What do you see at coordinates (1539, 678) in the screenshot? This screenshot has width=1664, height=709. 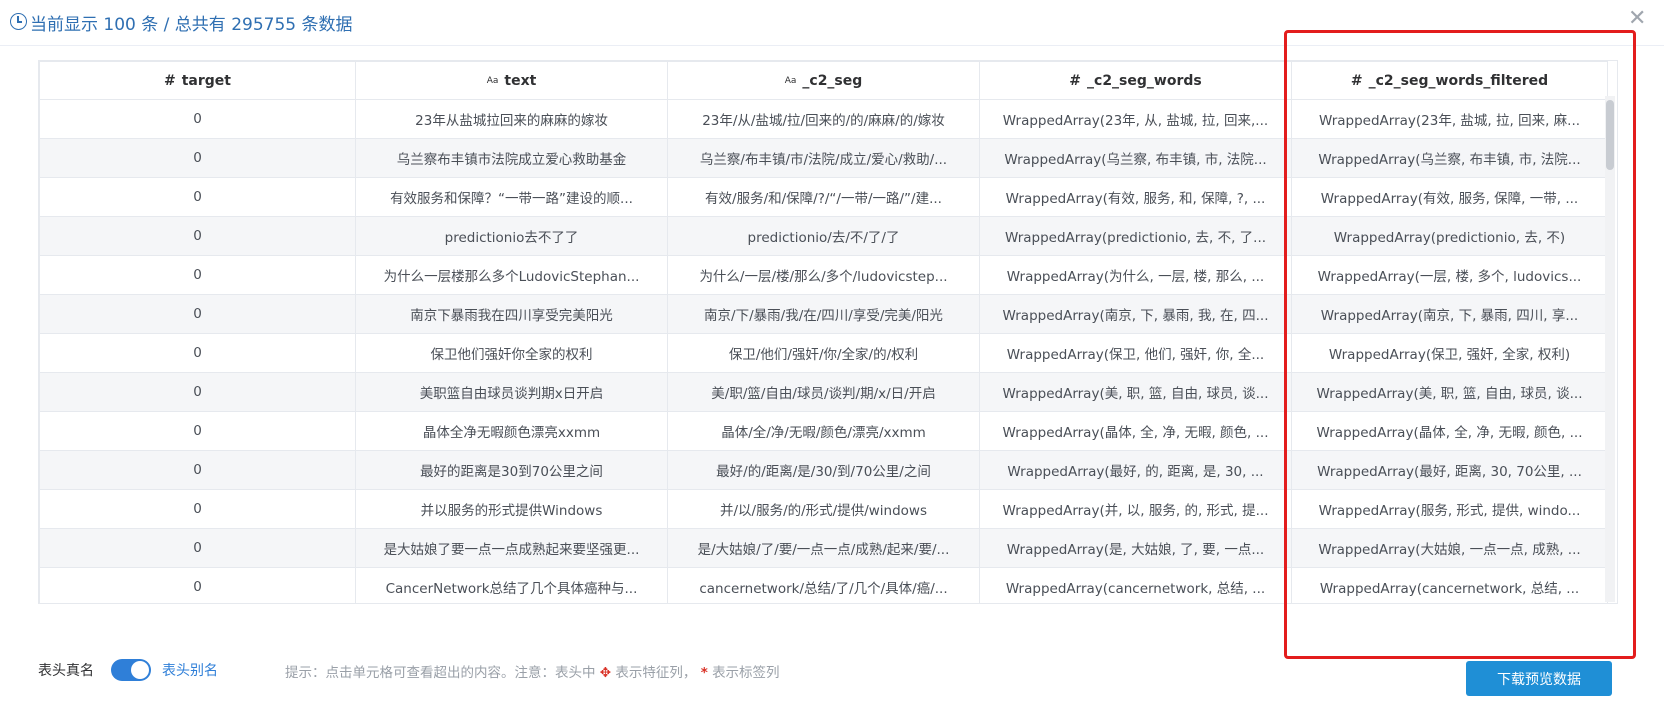 I see `download-preview-button: 下载预览数据` at bounding box center [1539, 678].